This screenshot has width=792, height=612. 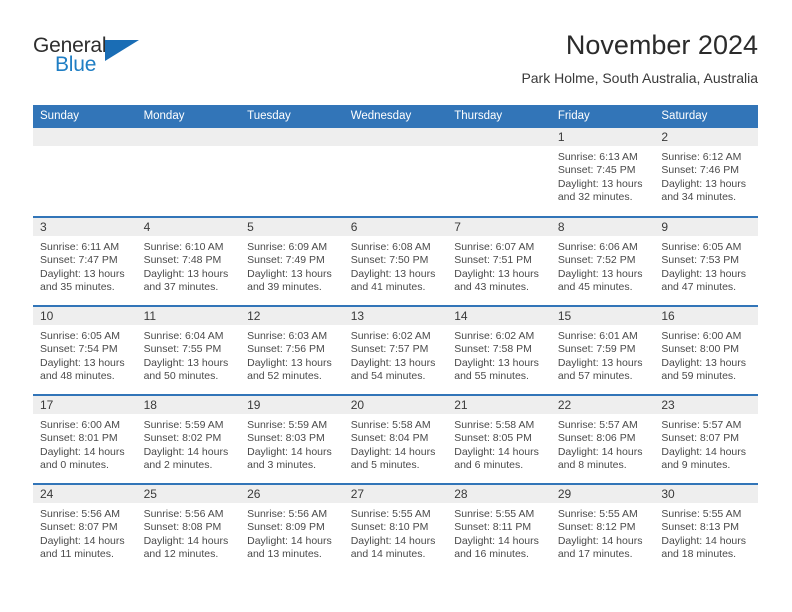 What do you see at coordinates (499, 227) in the screenshot?
I see `day-number: 7` at bounding box center [499, 227].